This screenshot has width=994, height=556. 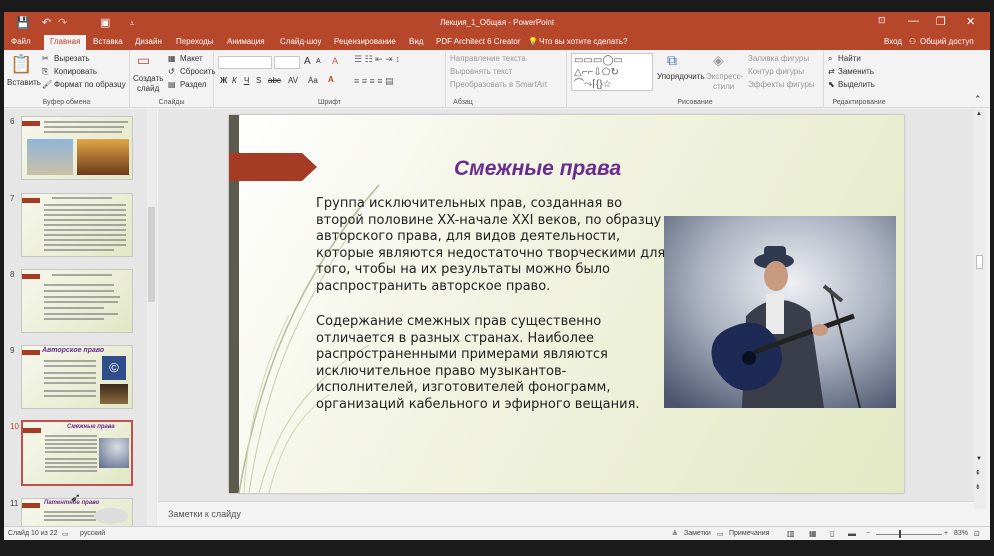 I want to click on next-slide-icon: ⇟, so click(x=978, y=487).